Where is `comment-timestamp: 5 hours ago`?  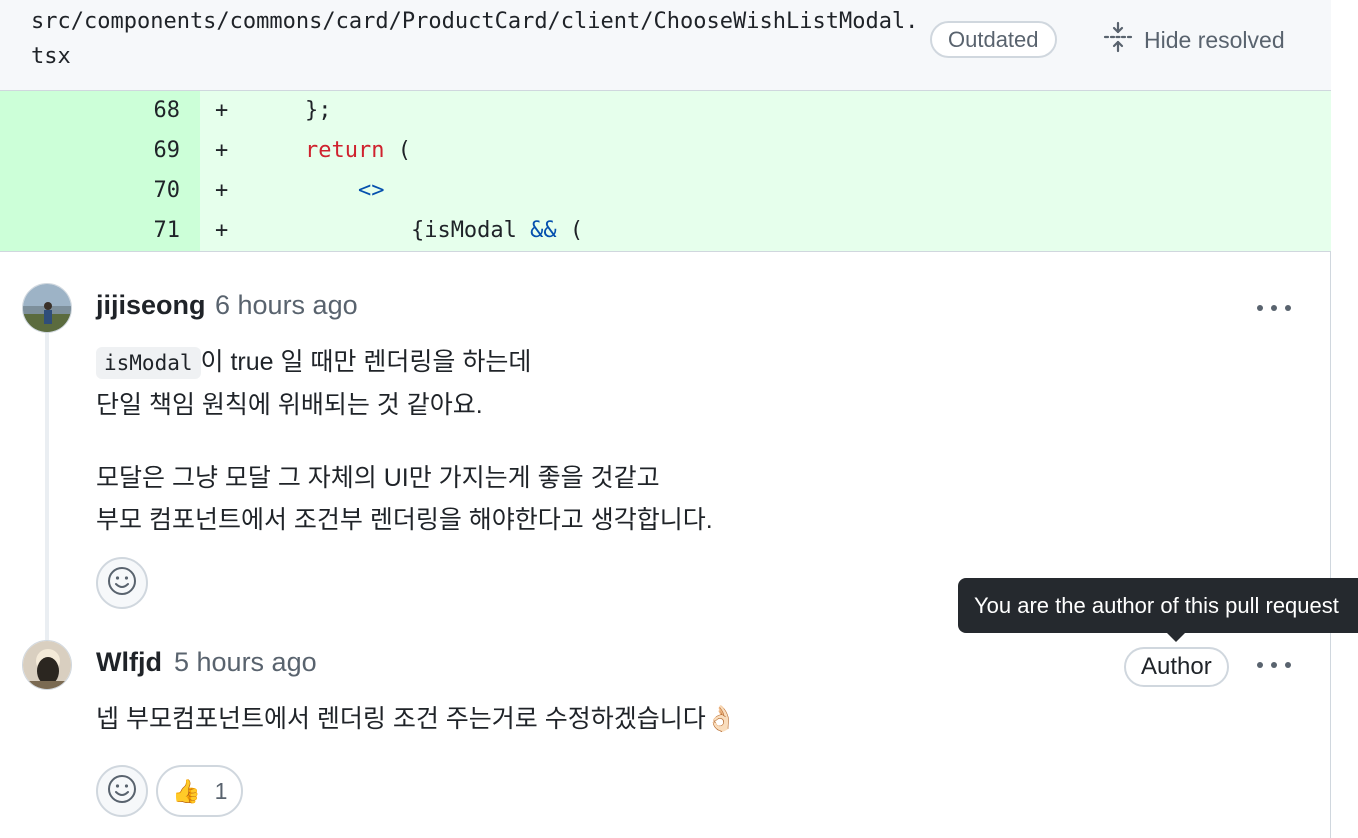 comment-timestamp: 5 hours ago is located at coordinates (245, 662).